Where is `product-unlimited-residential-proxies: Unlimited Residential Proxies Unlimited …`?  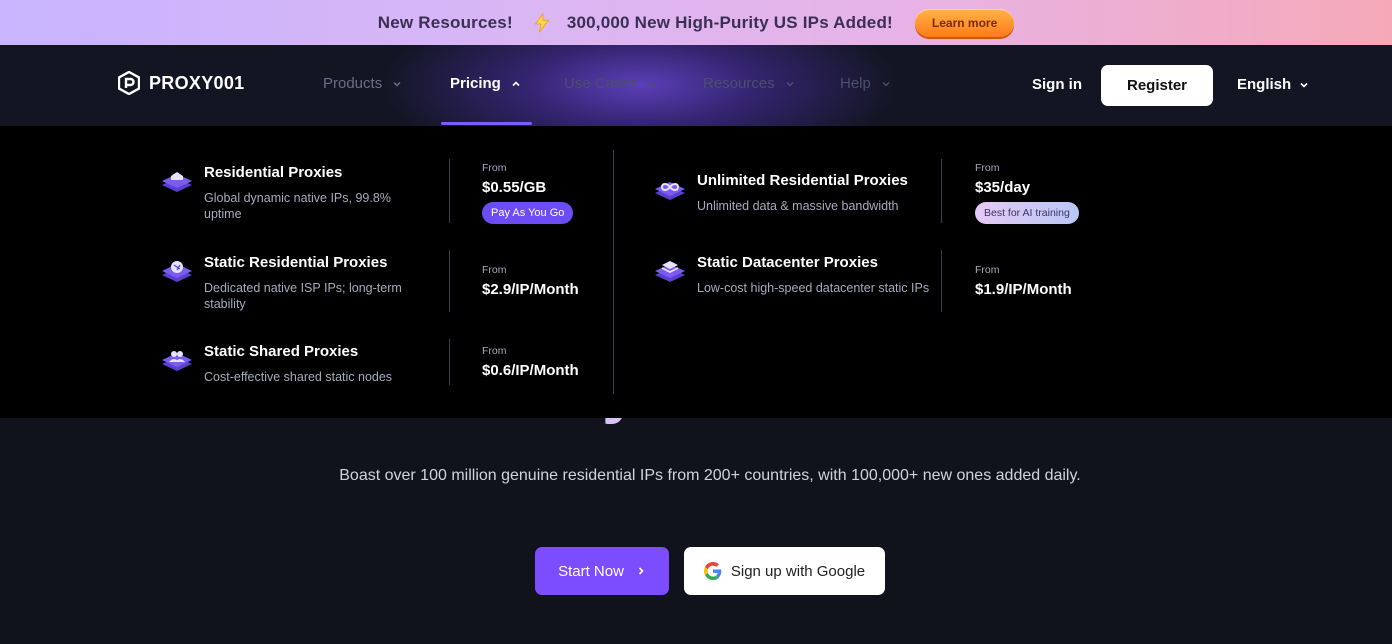
product-unlimited-residential-proxies: Unlimited Residential Proxies Unlimited … is located at coordinates (795, 193).